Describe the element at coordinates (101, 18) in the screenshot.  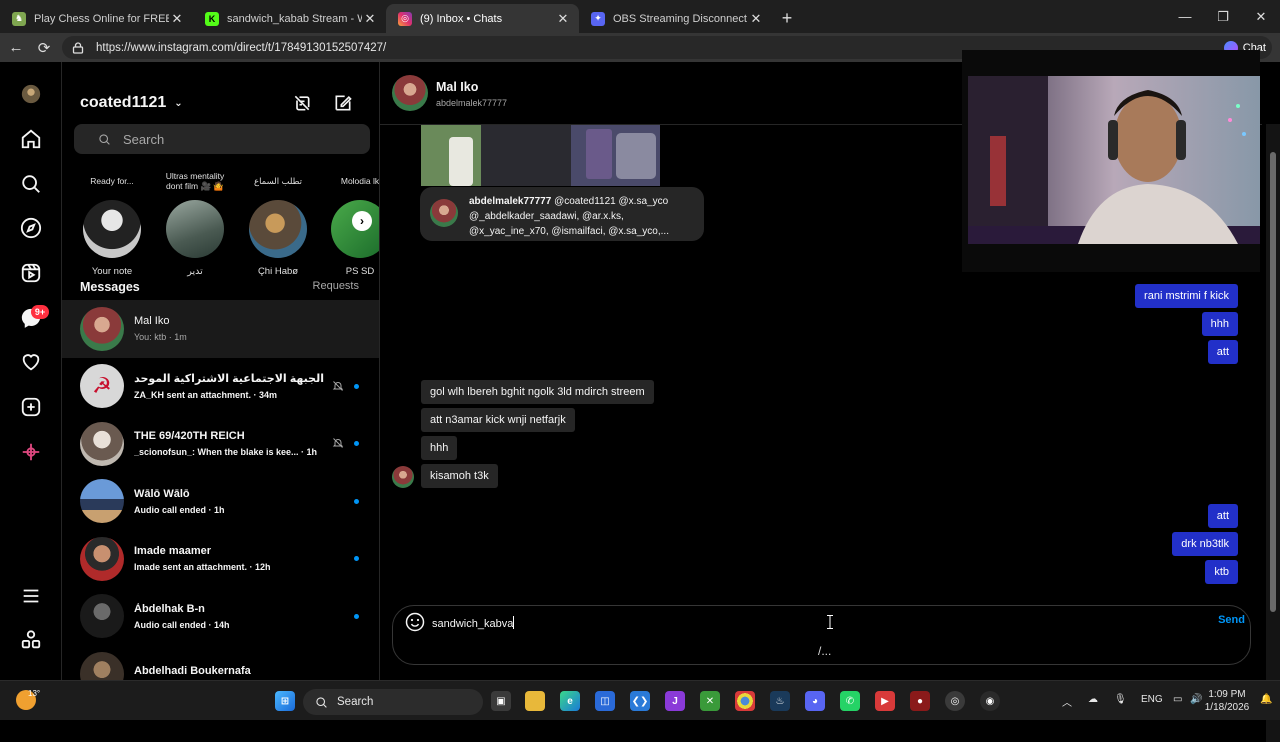
I see `tab-label: Play Chess Online for FREE - 2 Play` at that location.